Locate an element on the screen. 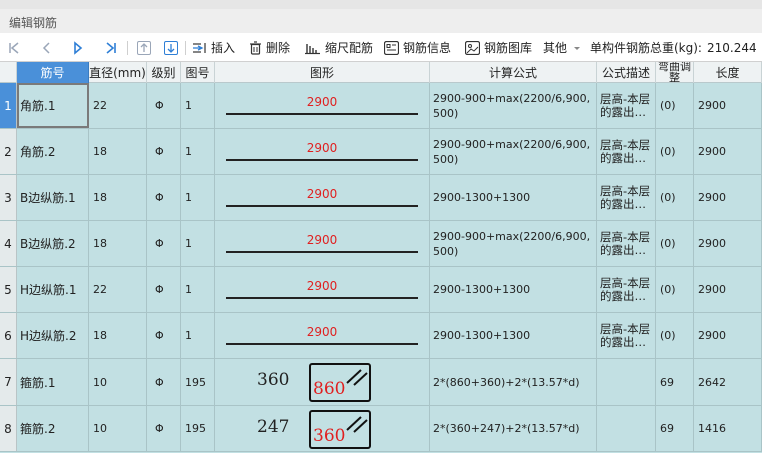 This screenshot has width=762, height=453. cell-name: 角筋.1 is located at coordinates (53, 105).